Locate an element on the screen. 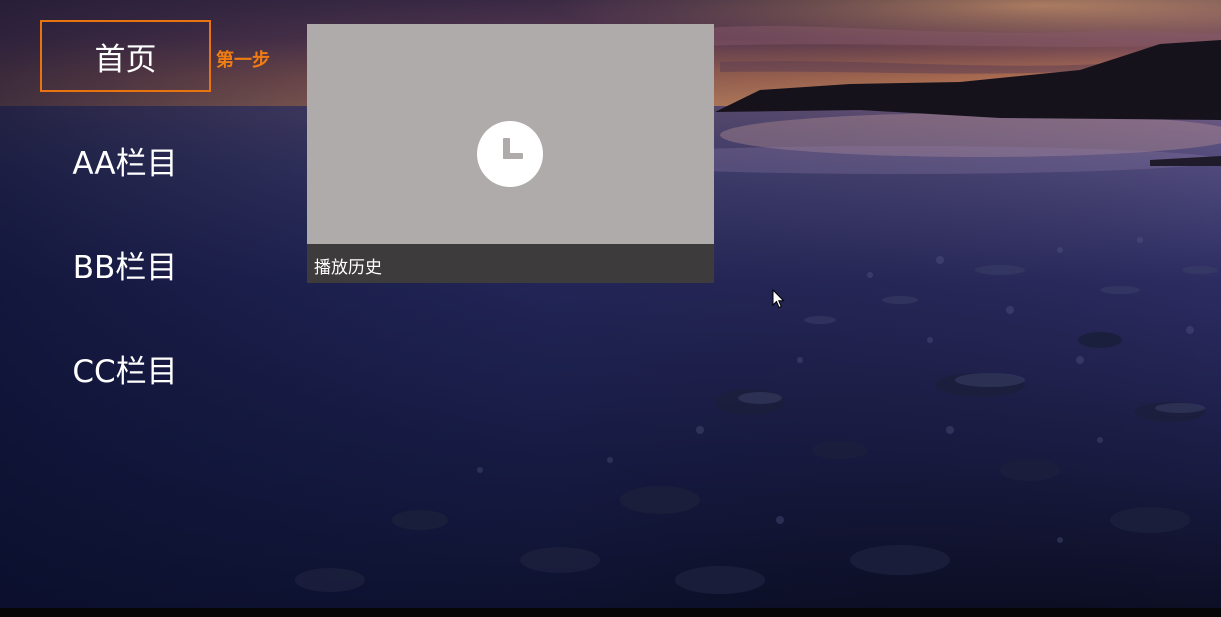 Image resolution: width=1221 pixels, height=617 pixels. nav-item-home: 首页 is located at coordinates (125, 56).